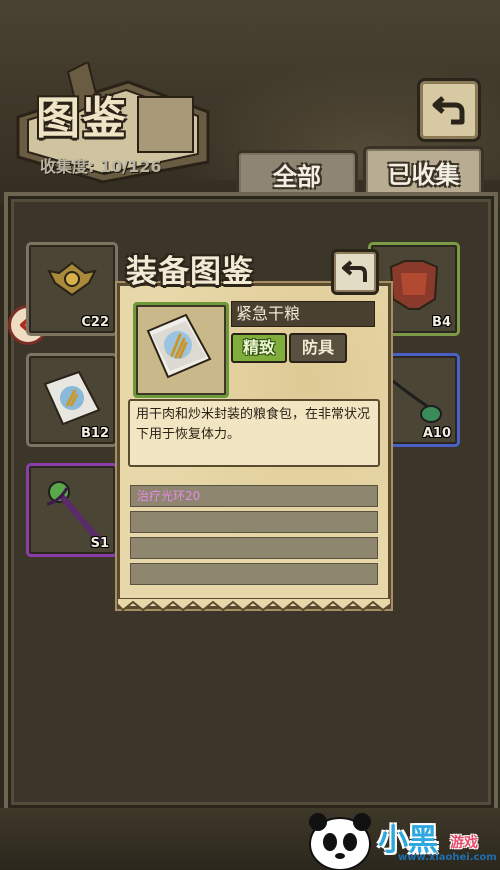 Image resolution: width=500 pixels, height=870 pixels. I want to click on attribute-row: 治疗光环20, so click(254, 496).